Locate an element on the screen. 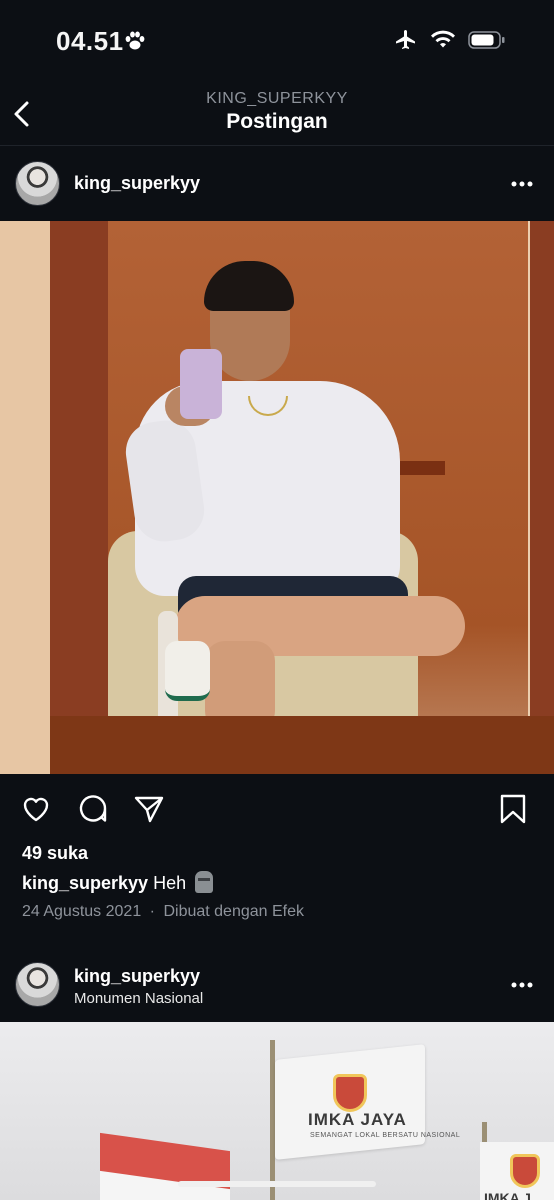  status-time: 04.51 is located at coordinates (90, 41).